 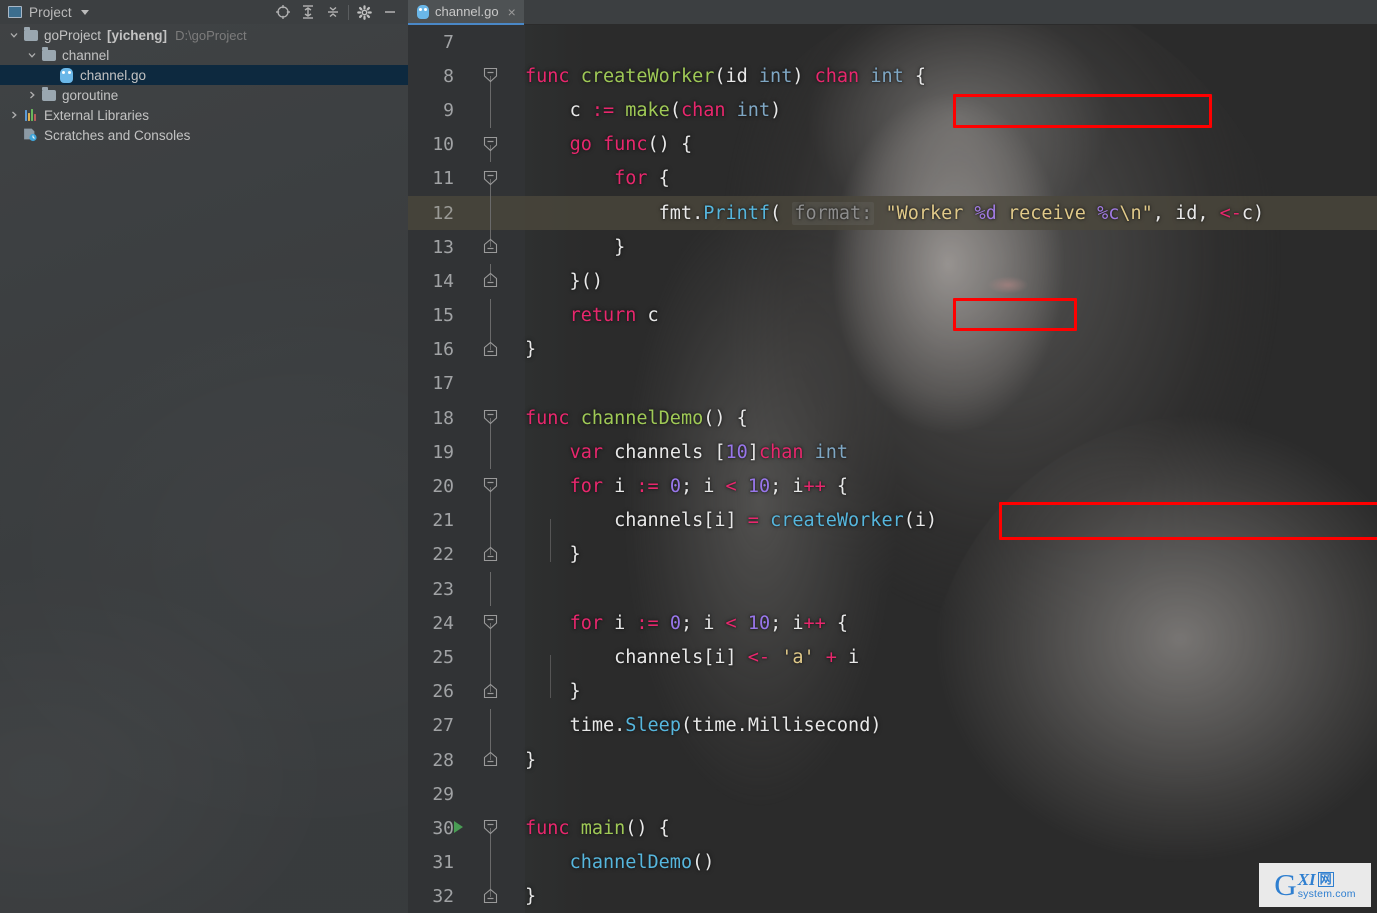 What do you see at coordinates (892, 315) in the screenshot?
I see `code-line: 15 return c` at bounding box center [892, 315].